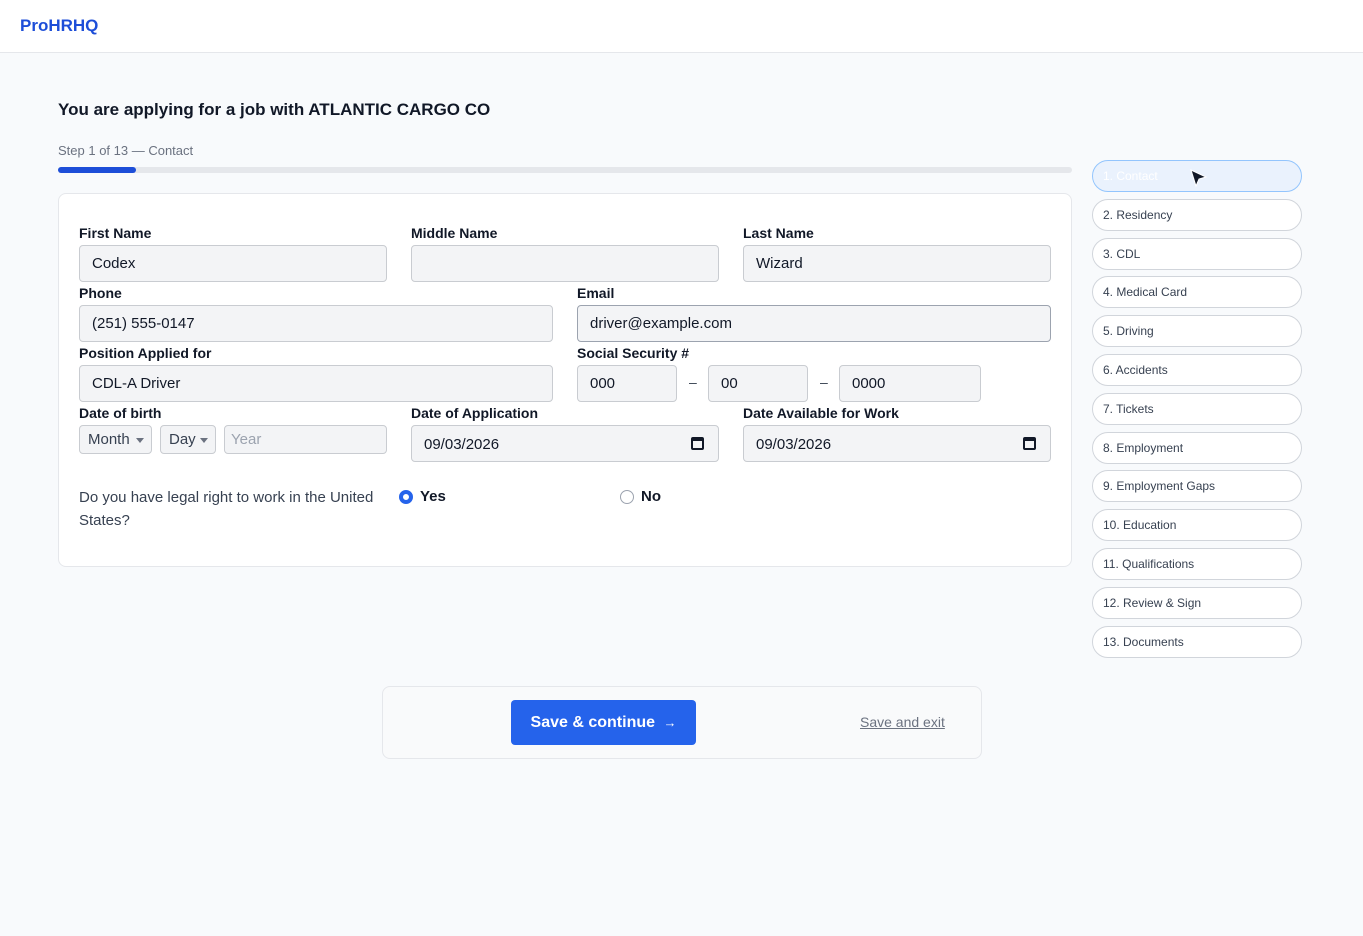 This screenshot has width=1363, height=936. I want to click on middle-name-input, so click(565, 263).